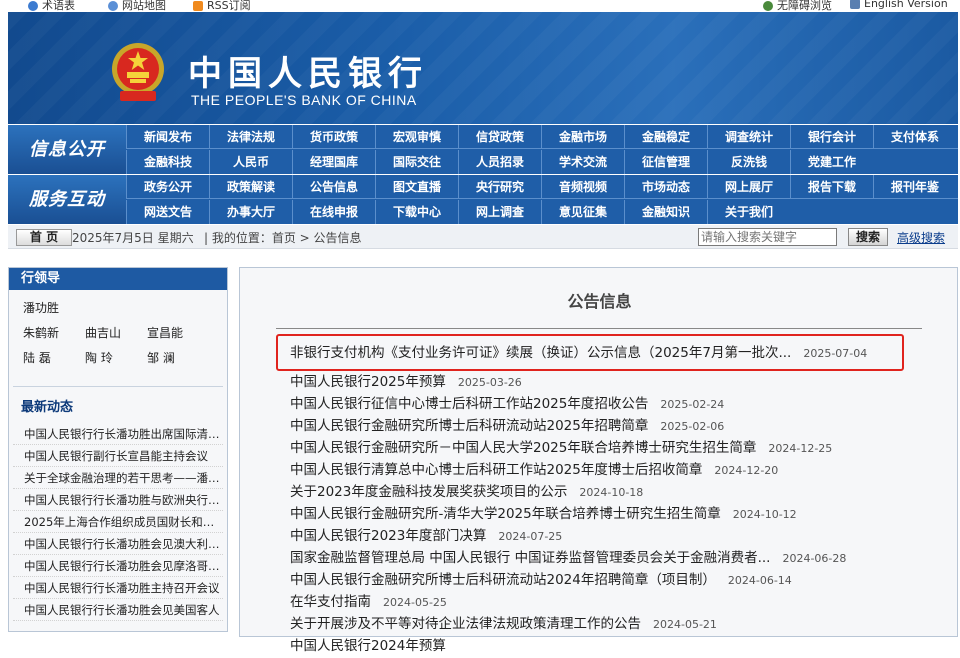  I want to click on nav-item: 央行研究, so click(499, 187).